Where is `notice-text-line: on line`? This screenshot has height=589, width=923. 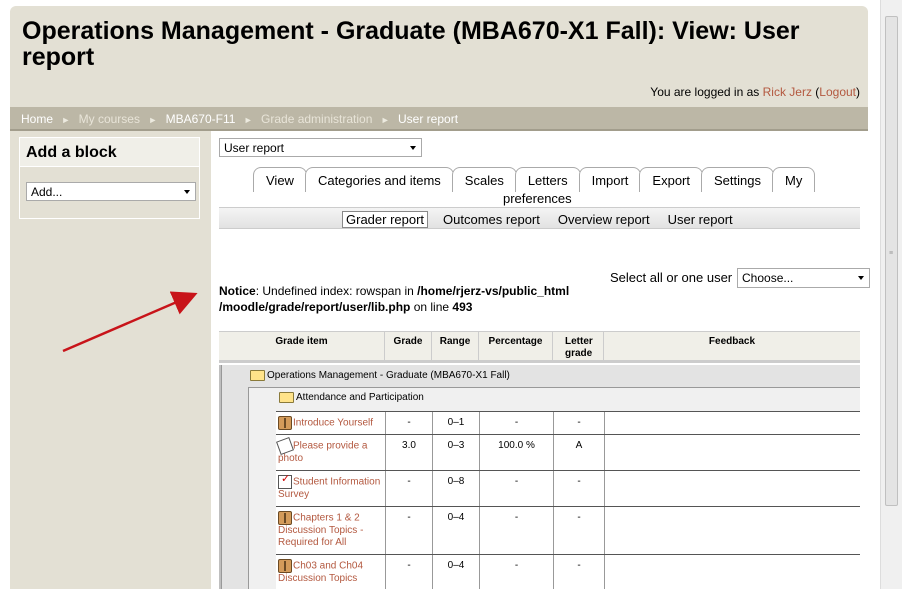 notice-text-line: on line is located at coordinates (431, 307).